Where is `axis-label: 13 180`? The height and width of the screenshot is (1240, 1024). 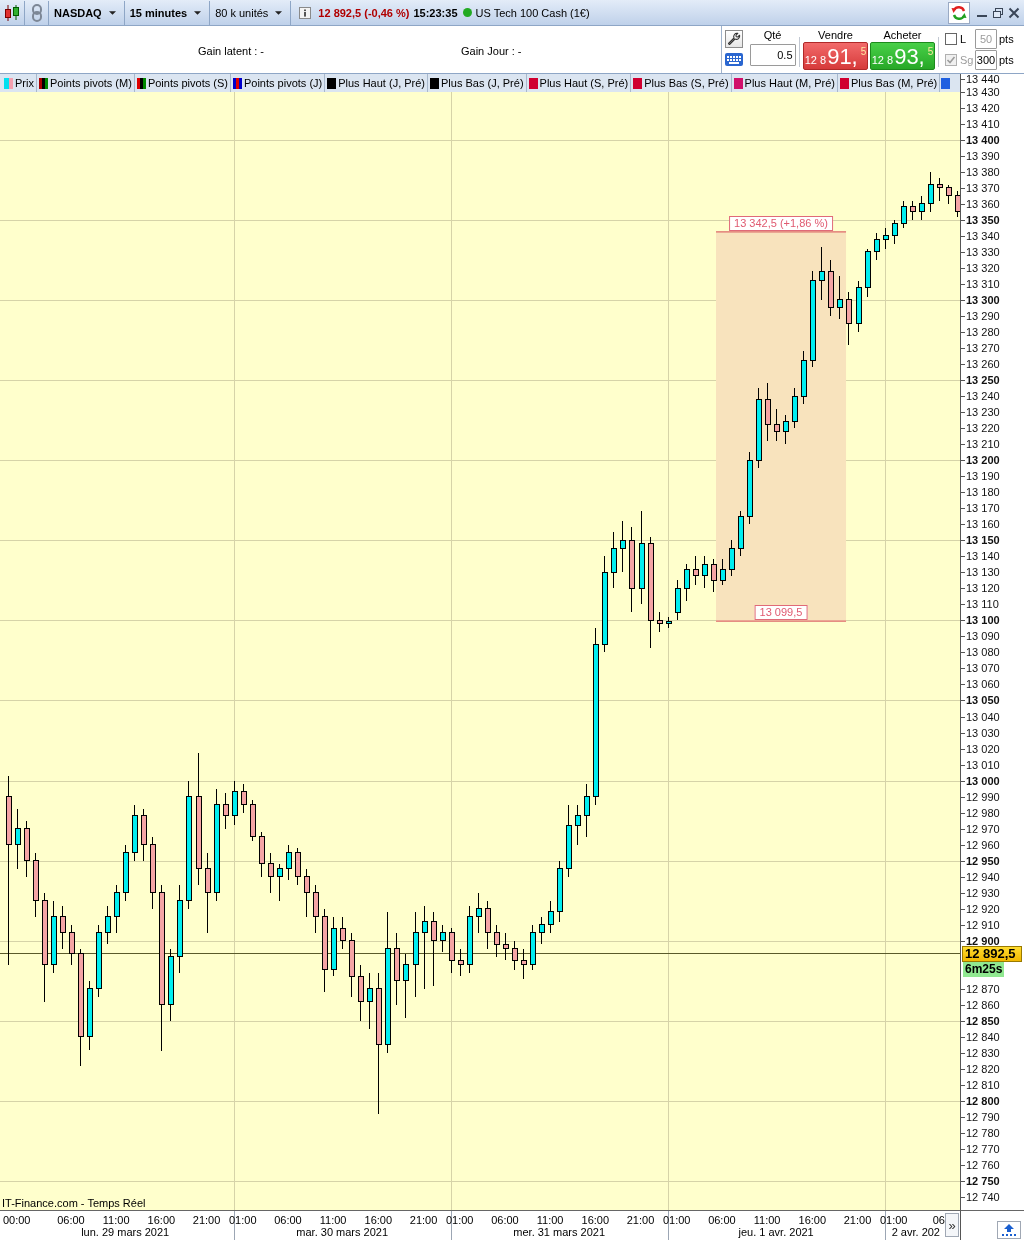
axis-label: 13 180 is located at coordinates (980, 492).